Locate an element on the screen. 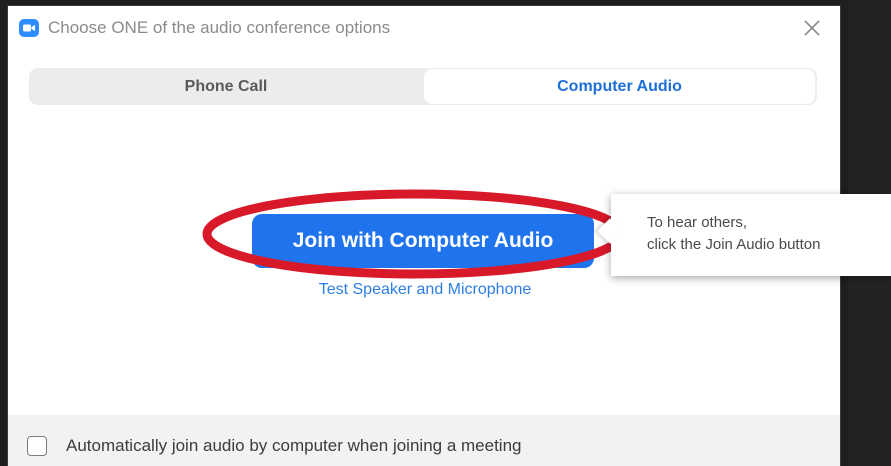 This screenshot has height=466, width=891. close-icon is located at coordinates (812, 28).